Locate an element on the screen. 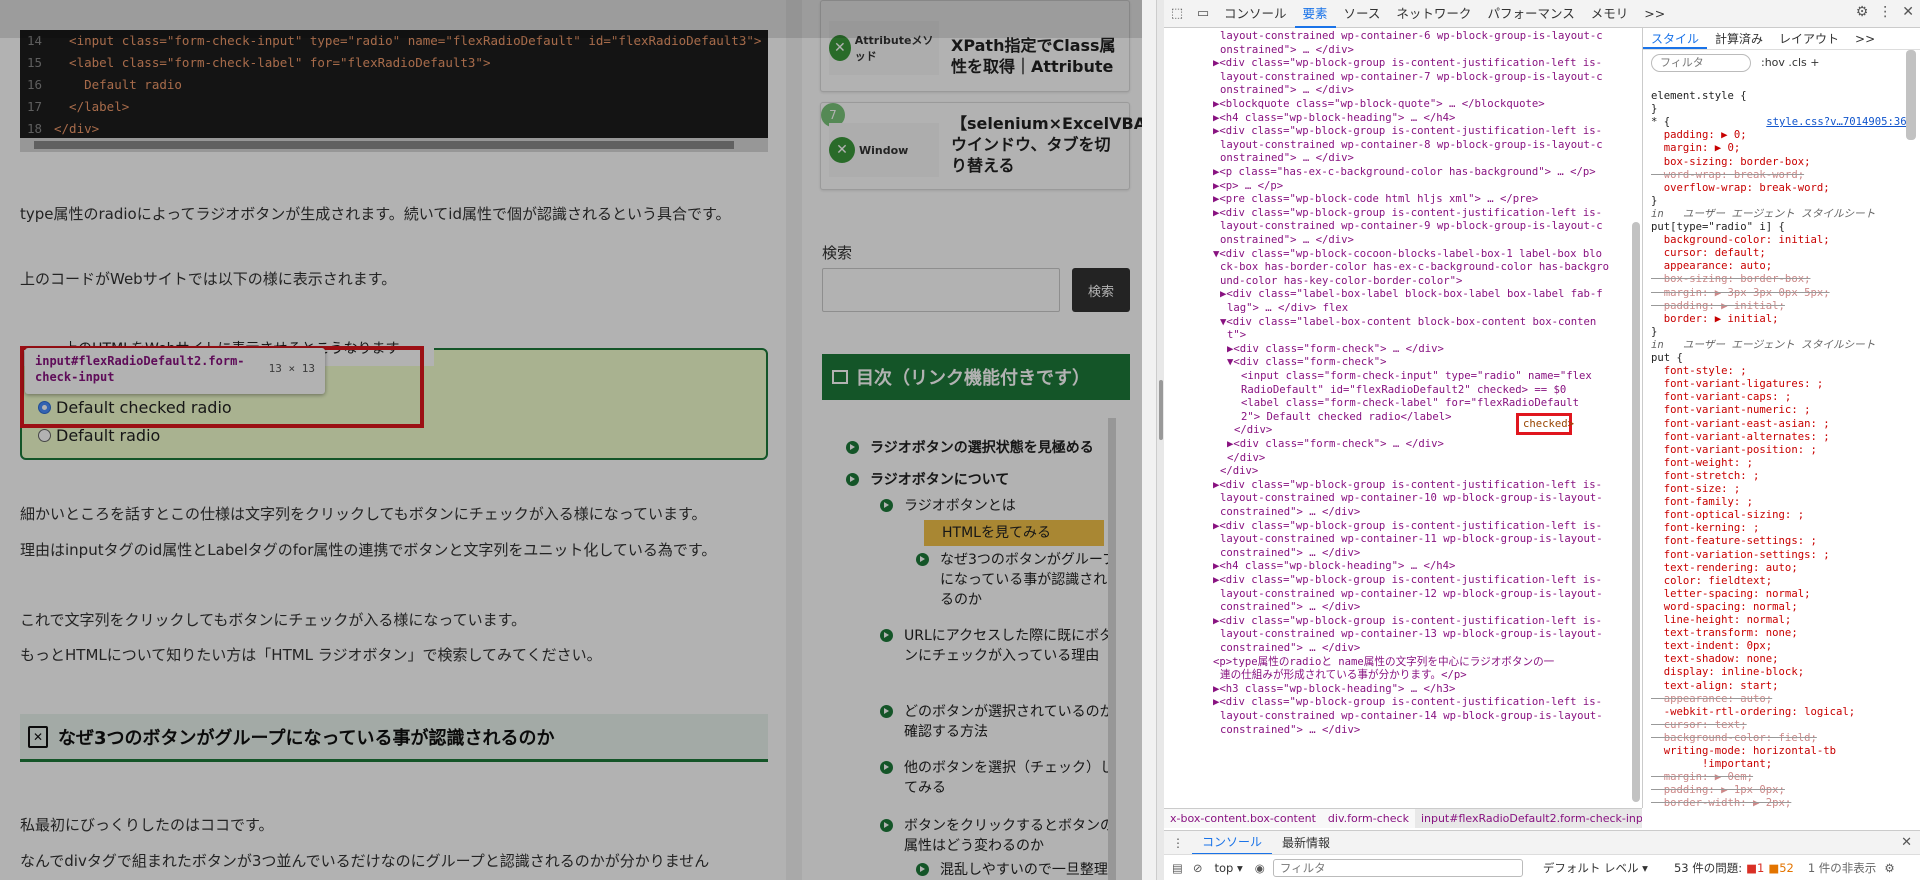  style-rule-line: in ユーザー エージェント スタイルシート is located at coordinates (1782, 345).